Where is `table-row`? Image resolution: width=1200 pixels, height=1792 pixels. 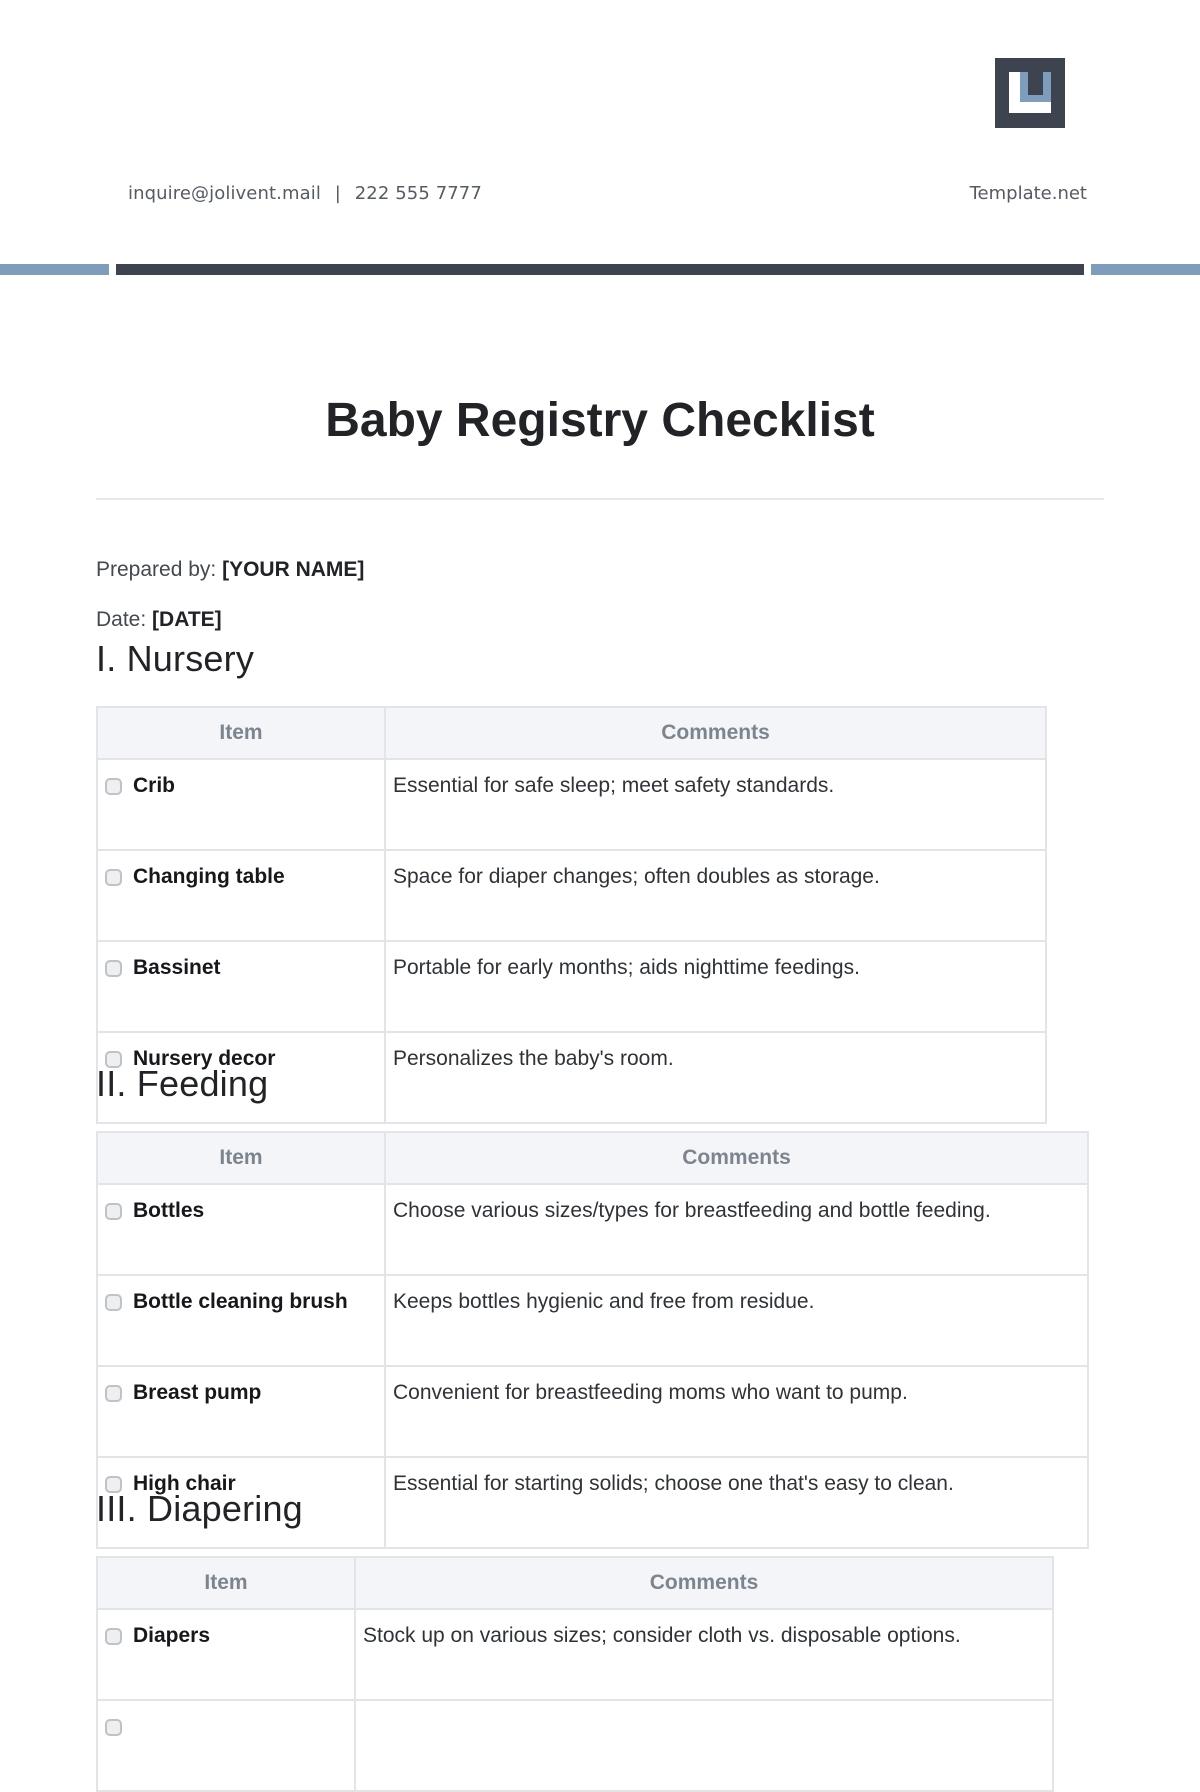 table-row is located at coordinates (575, 1745).